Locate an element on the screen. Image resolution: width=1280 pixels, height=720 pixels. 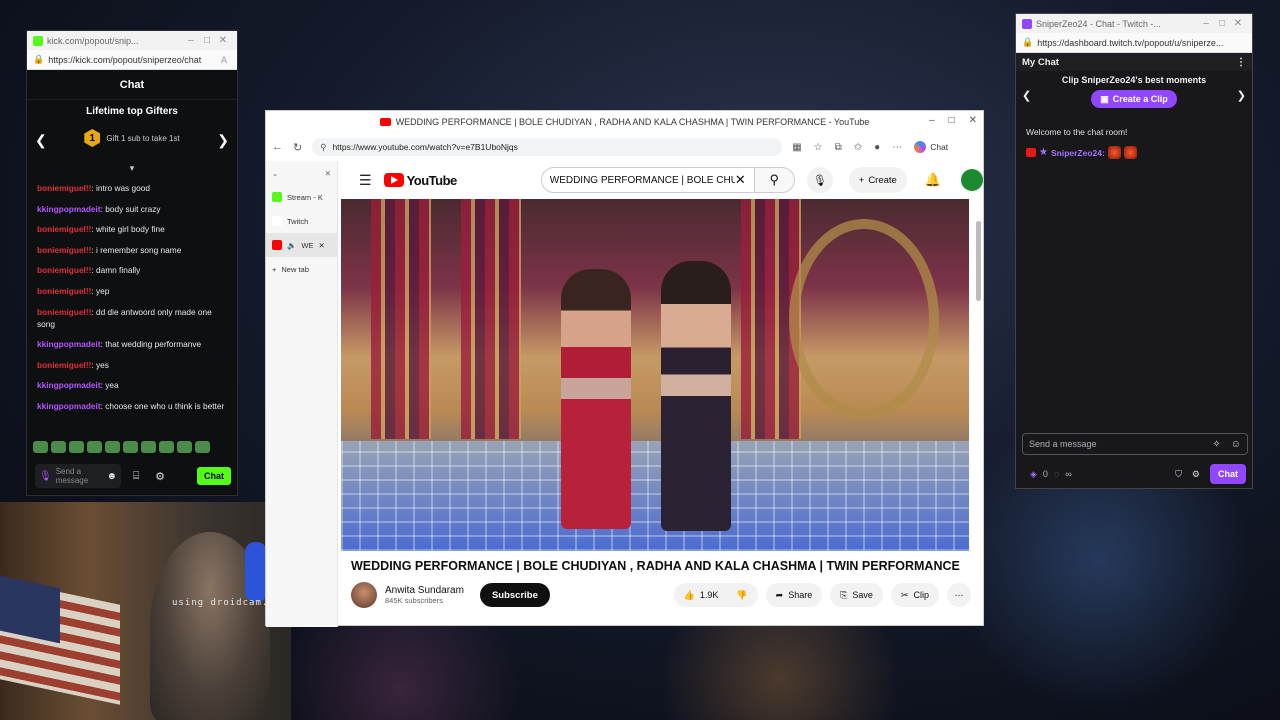
bookmark-icon: ⎘ is located at coordinates (844, 594).